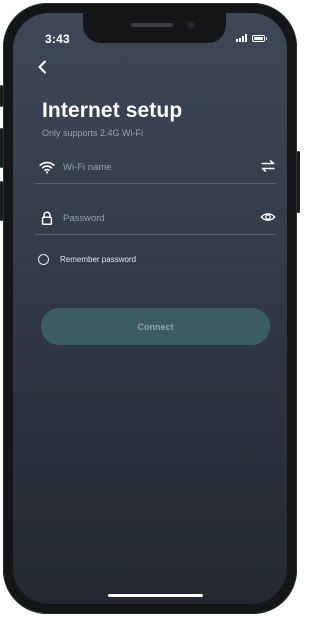  What do you see at coordinates (47, 218) in the screenshot?
I see `lock-icon` at bounding box center [47, 218].